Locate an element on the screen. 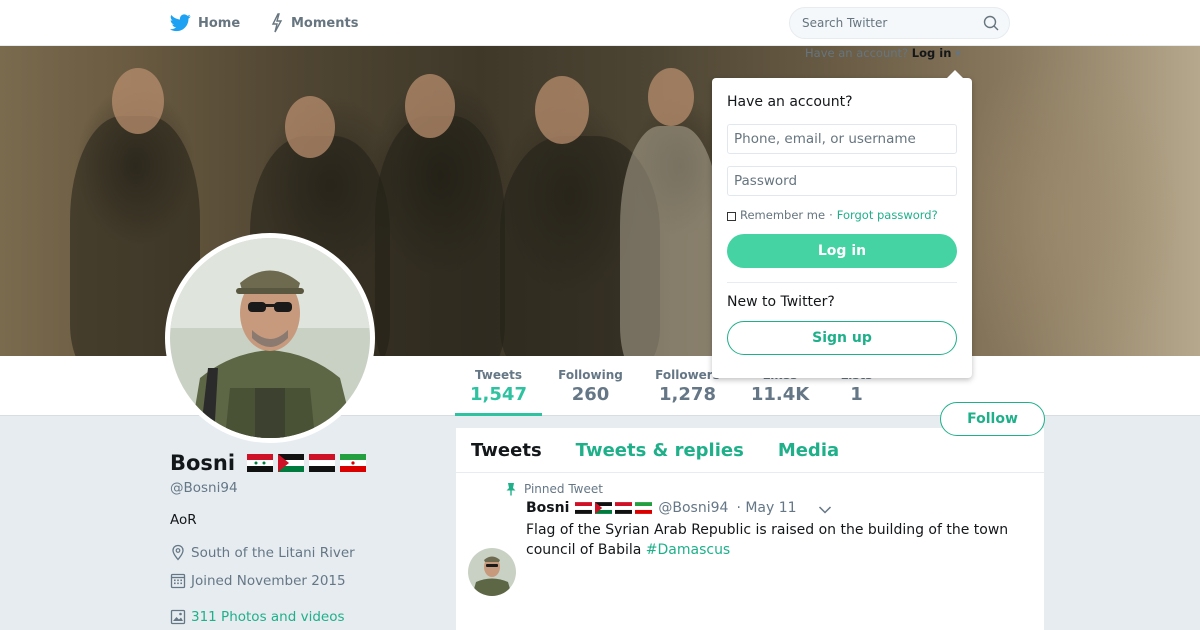  pin-icon is located at coordinates (511, 488).